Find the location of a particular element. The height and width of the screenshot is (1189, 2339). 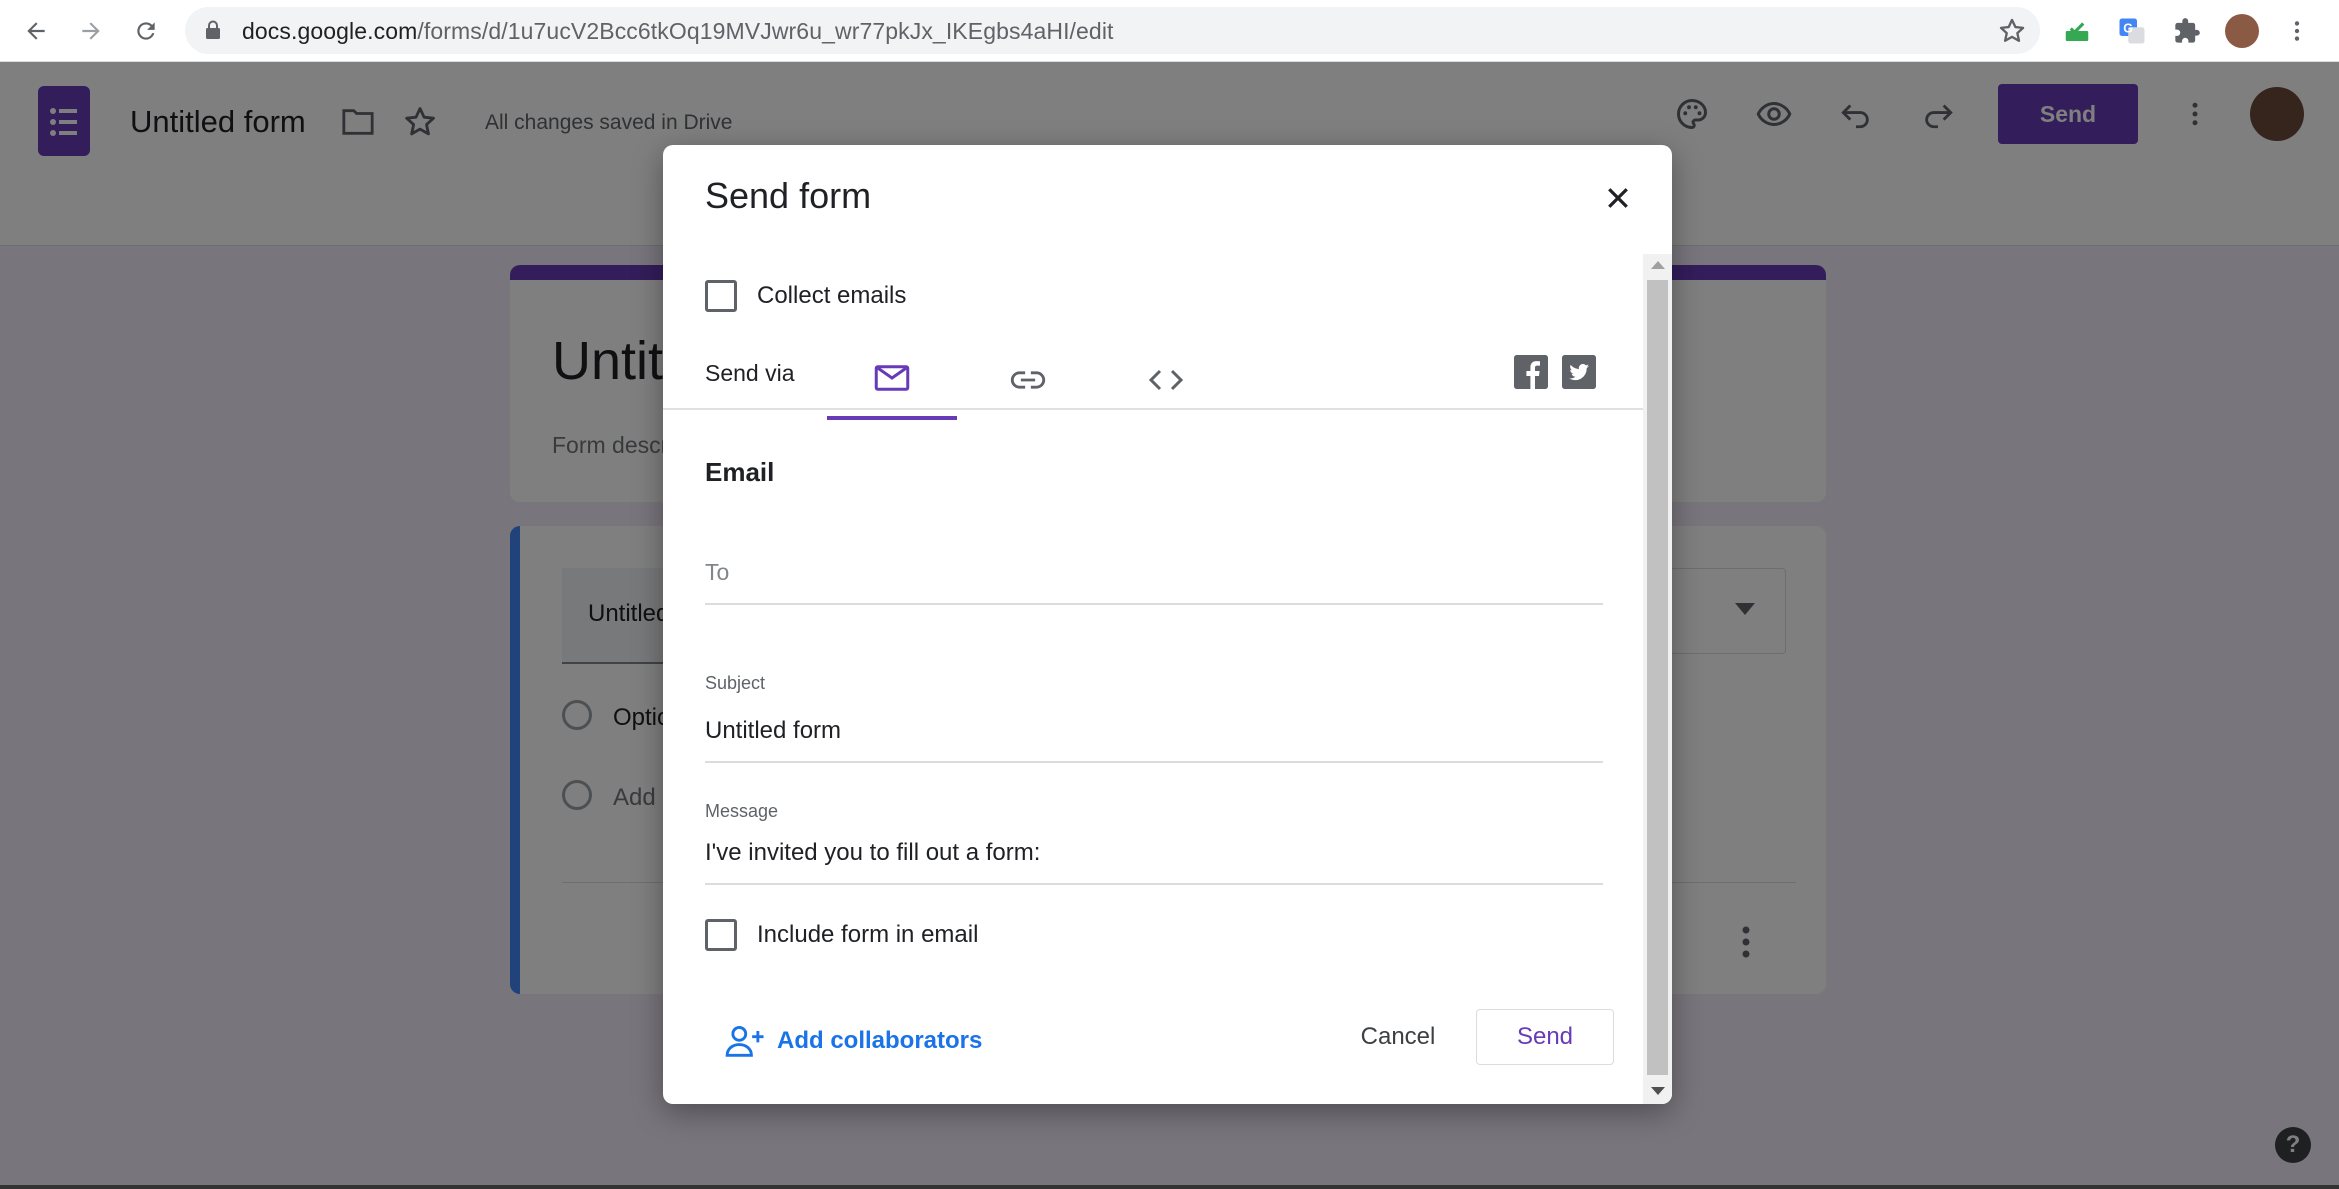

browser-menu-button is located at coordinates (2297, 31).